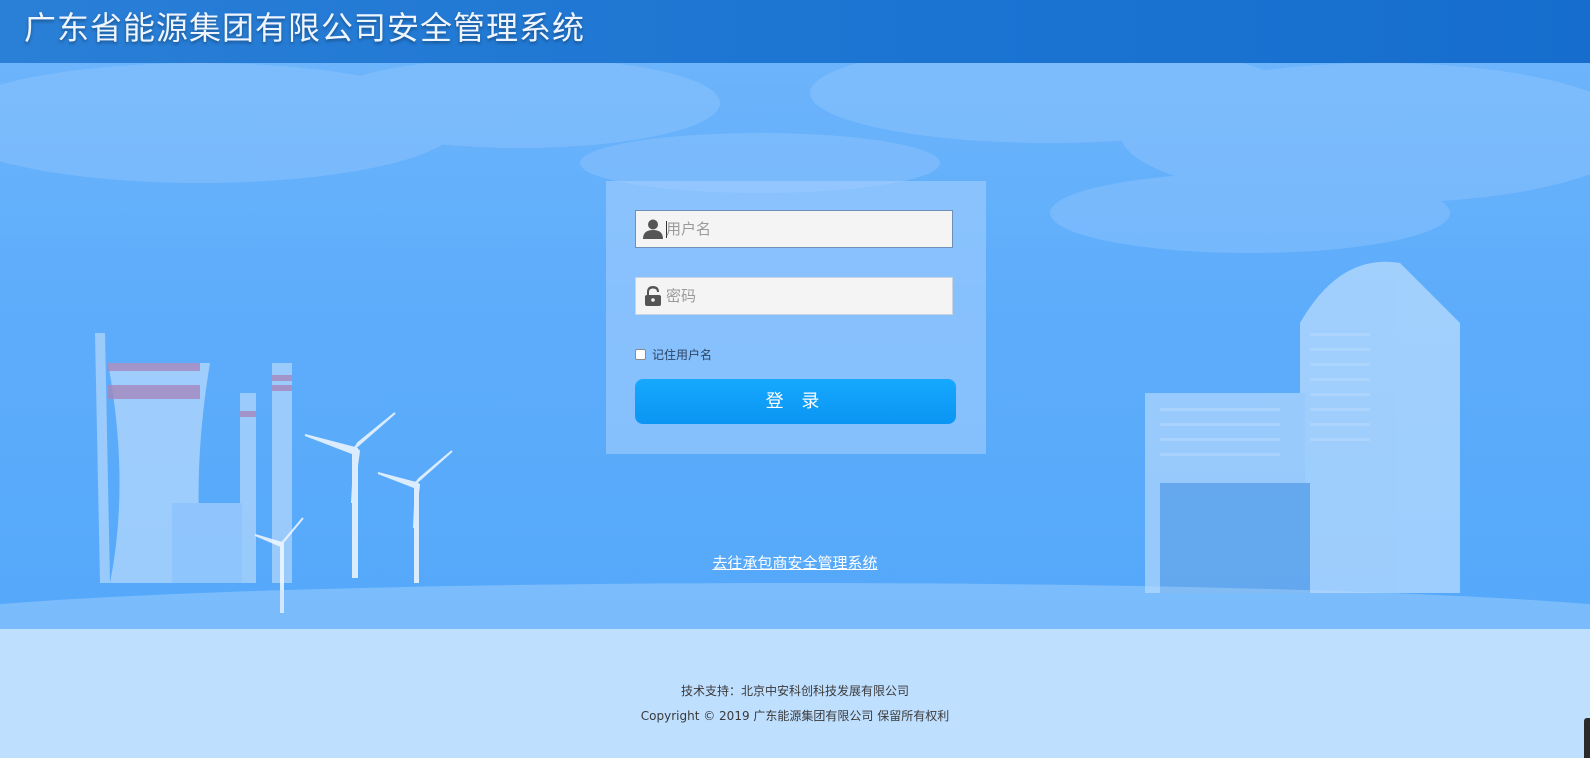 The width and height of the screenshot is (1590, 758). Describe the element at coordinates (1587, 738) in the screenshot. I see `scrollbar-thumb` at that location.